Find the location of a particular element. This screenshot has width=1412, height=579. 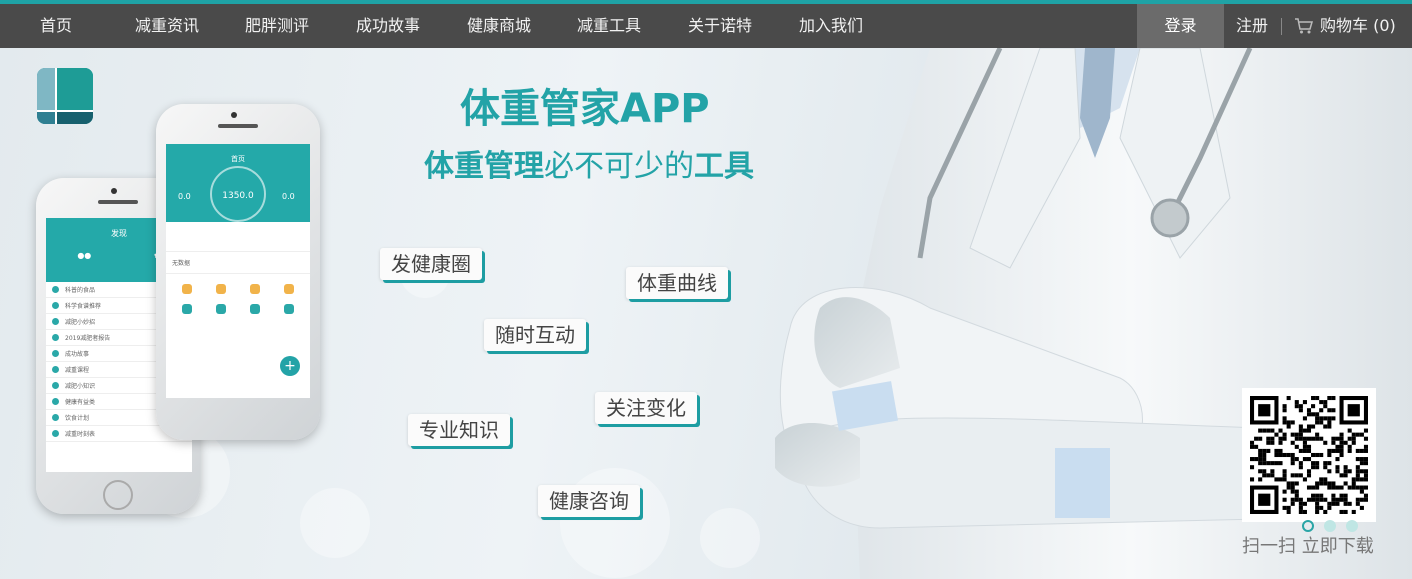

nav-join-us: 加入我们 is located at coordinates (831, 26).